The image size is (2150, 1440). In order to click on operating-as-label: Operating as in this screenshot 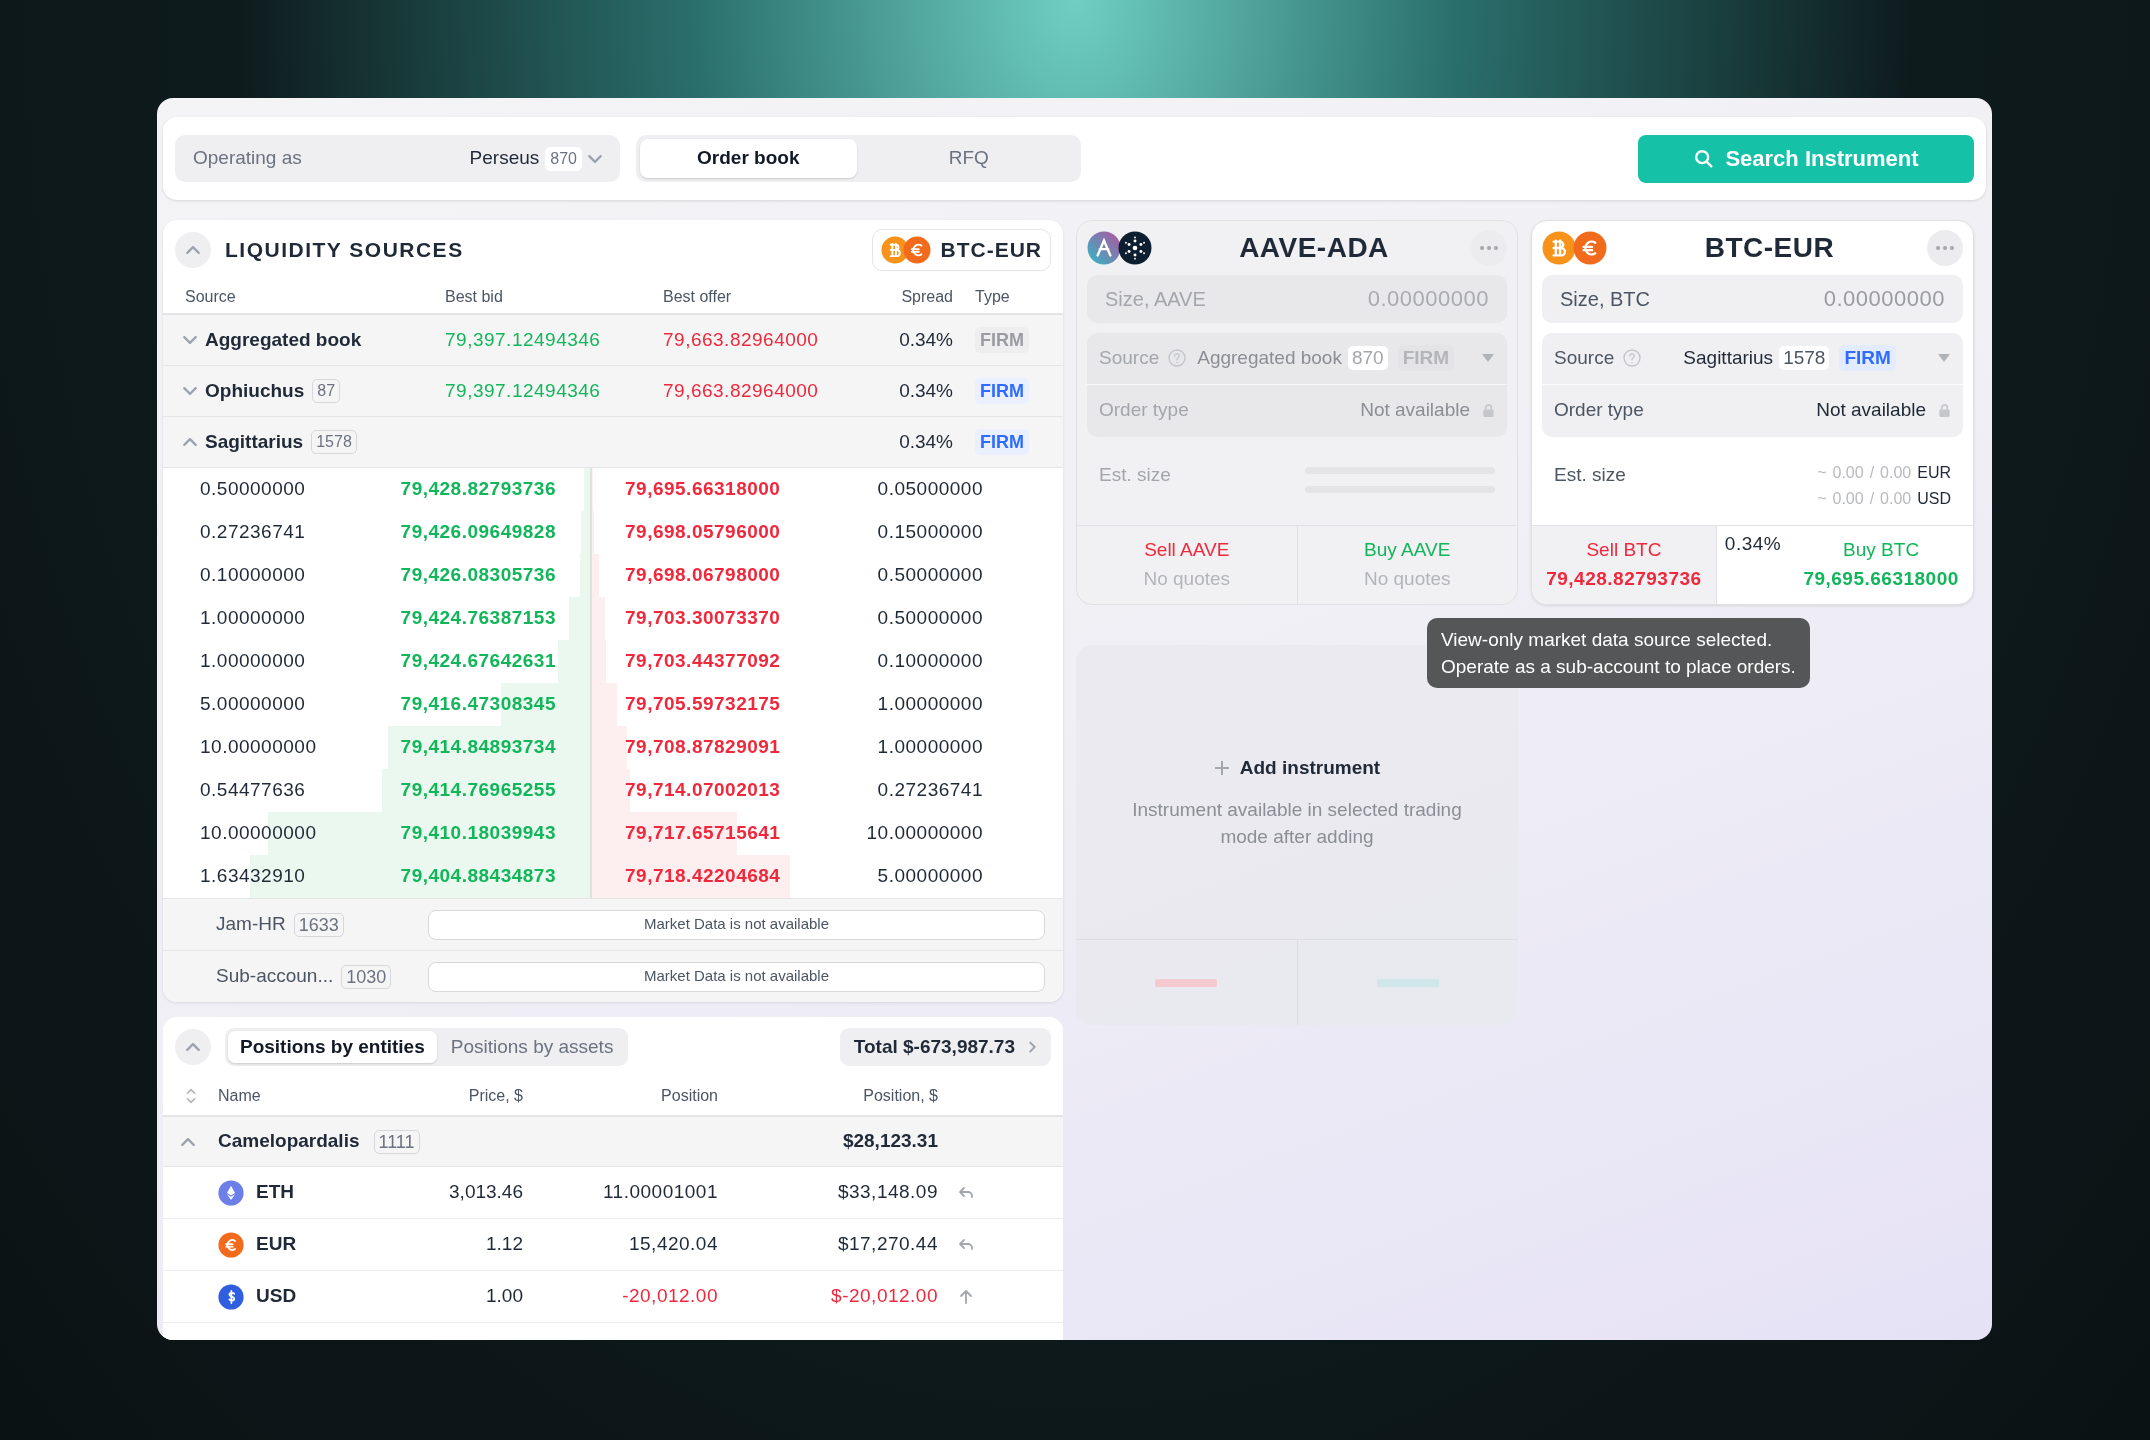, I will do `click(247, 158)`.